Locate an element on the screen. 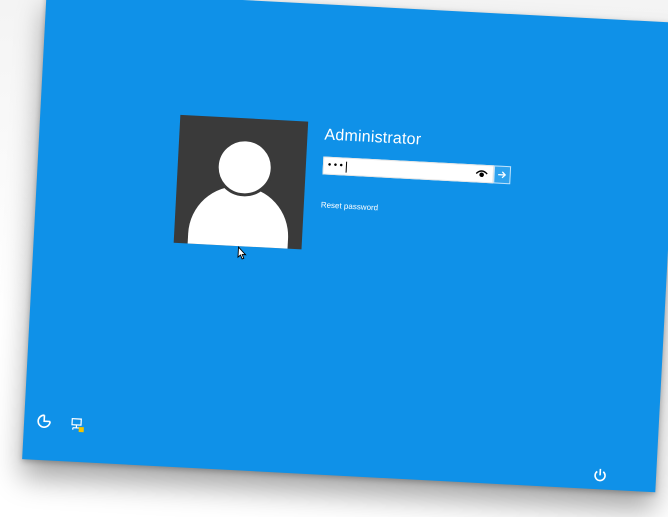 The image size is (668, 517). password-field-container is located at coordinates (408, 170).